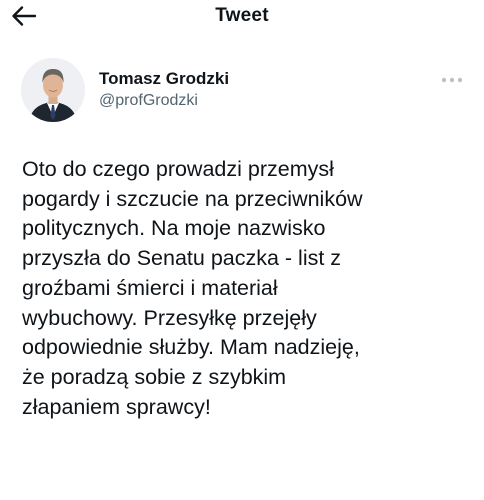 The image size is (484, 500). Describe the element at coordinates (164, 79) in the screenshot. I see `author-display-name: Tomasz Grodzki` at that location.